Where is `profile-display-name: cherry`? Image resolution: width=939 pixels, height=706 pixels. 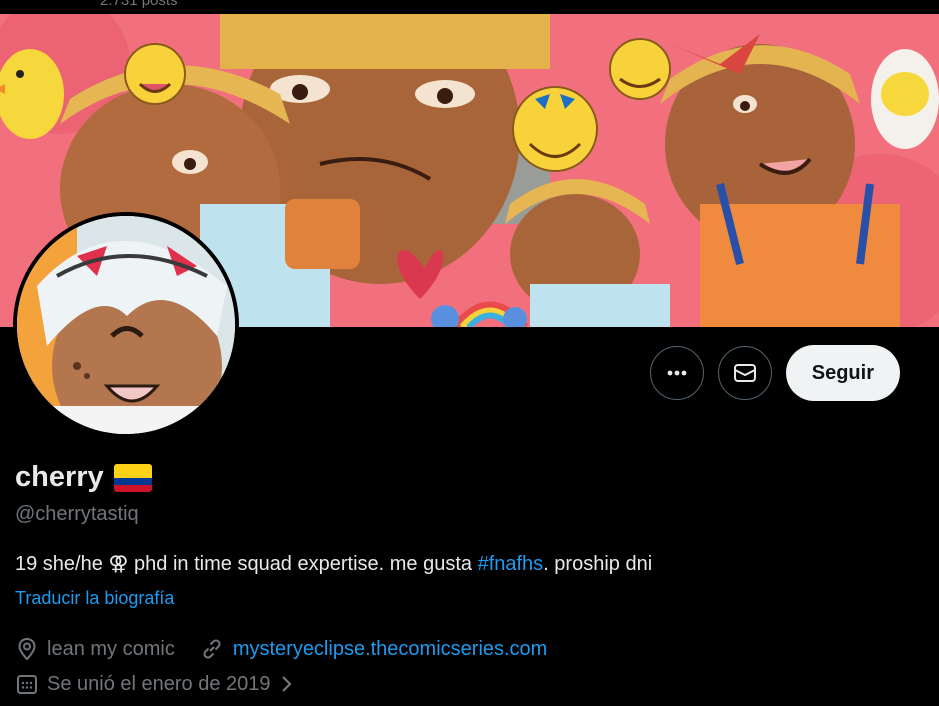 profile-display-name: cherry is located at coordinates (59, 477).